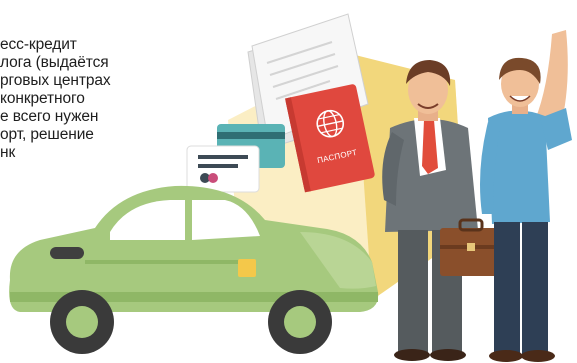 This screenshot has width=577, height=363. What do you see at coordinates (471, 247) in the screenshot?
I see `briefcase-icon` at bounding box center [471, 247].